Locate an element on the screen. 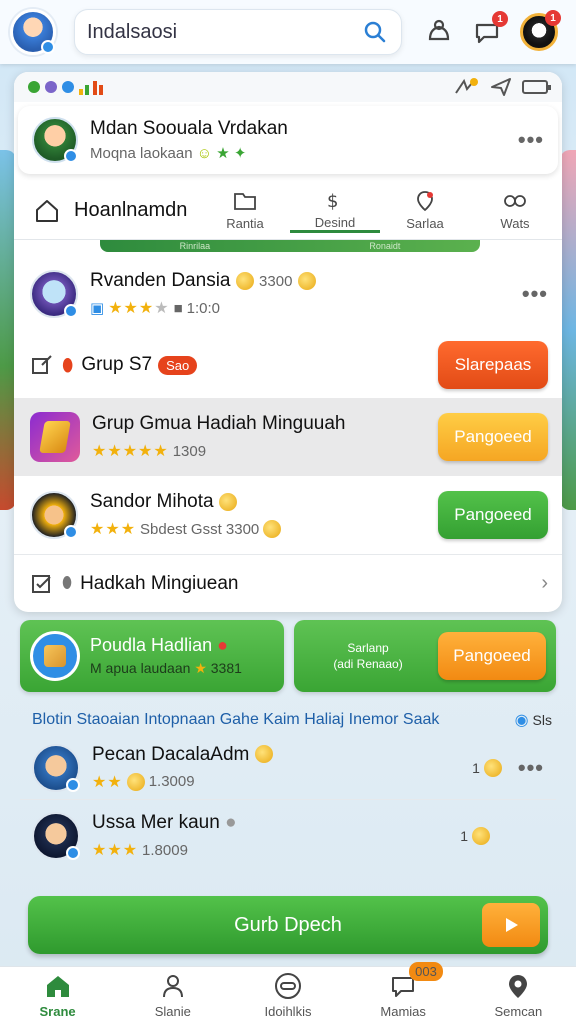  edit-icon is located at coordinates (42, 364).